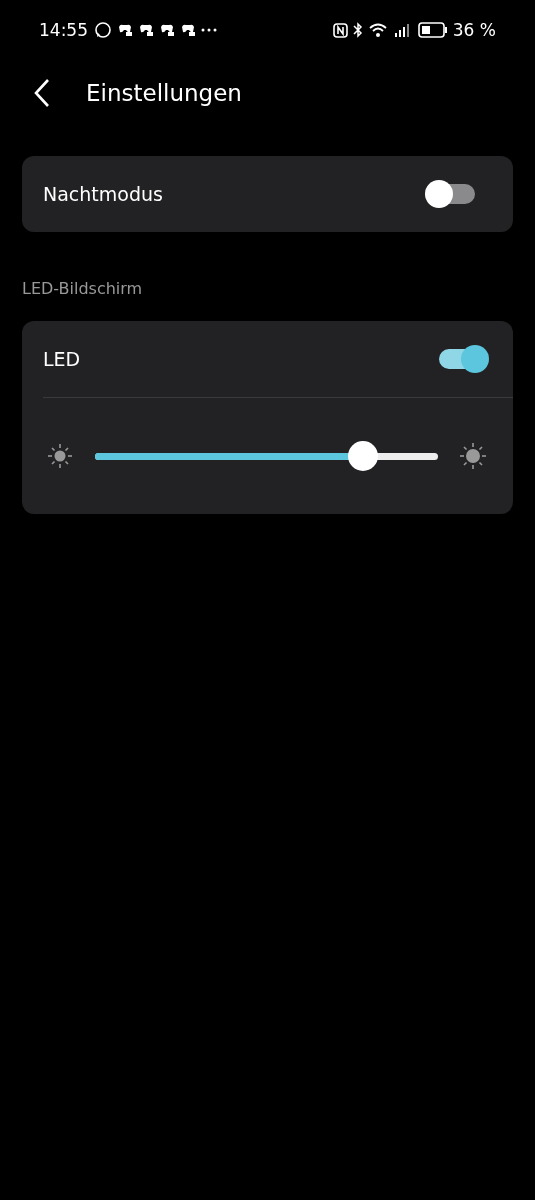  What do you see at coordinates (83, 288) in the screenshot?
I see `section-heading: LED-Bildschirm` at bounding box center [83, 288].